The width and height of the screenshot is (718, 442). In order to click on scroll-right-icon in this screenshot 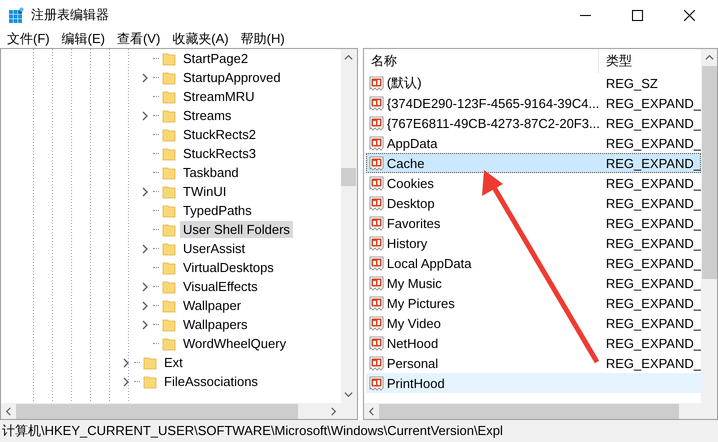, I will do `click(333, 411)`.